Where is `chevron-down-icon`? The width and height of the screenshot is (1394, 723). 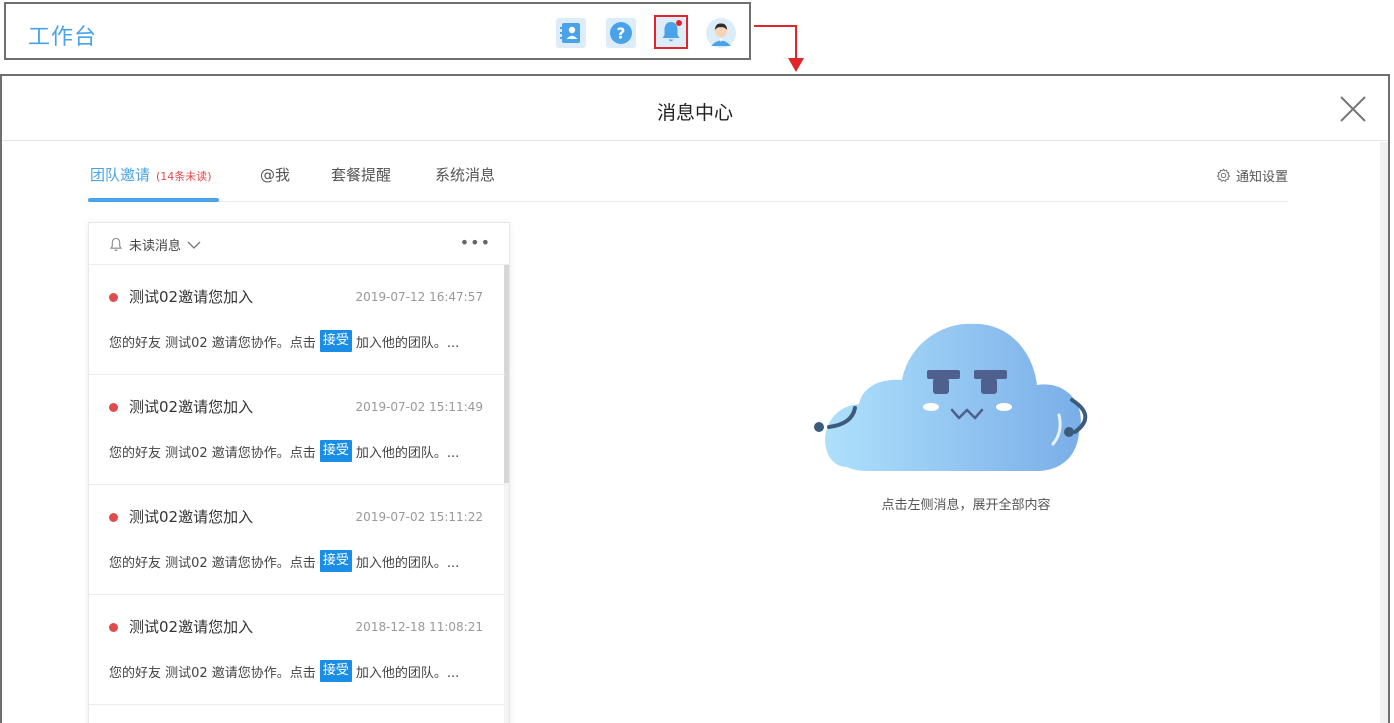
chevron-down-icon is located at coordinates (194, 245).